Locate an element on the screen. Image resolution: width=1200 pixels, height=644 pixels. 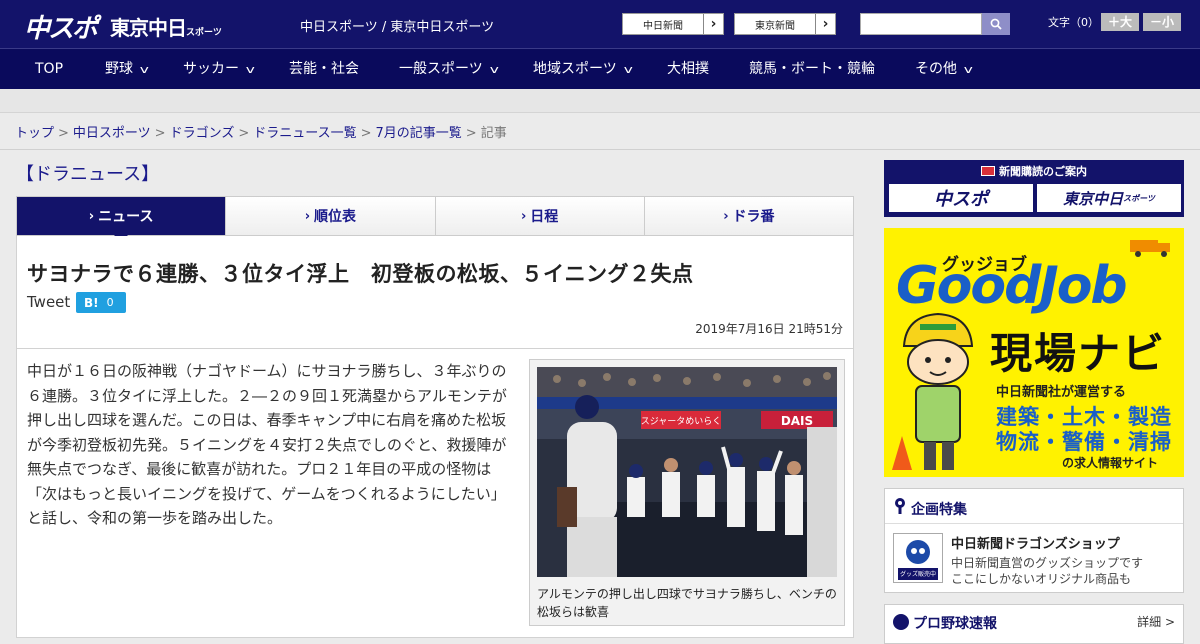
tweet-button: Tweet is located at coordinates (48, 302).